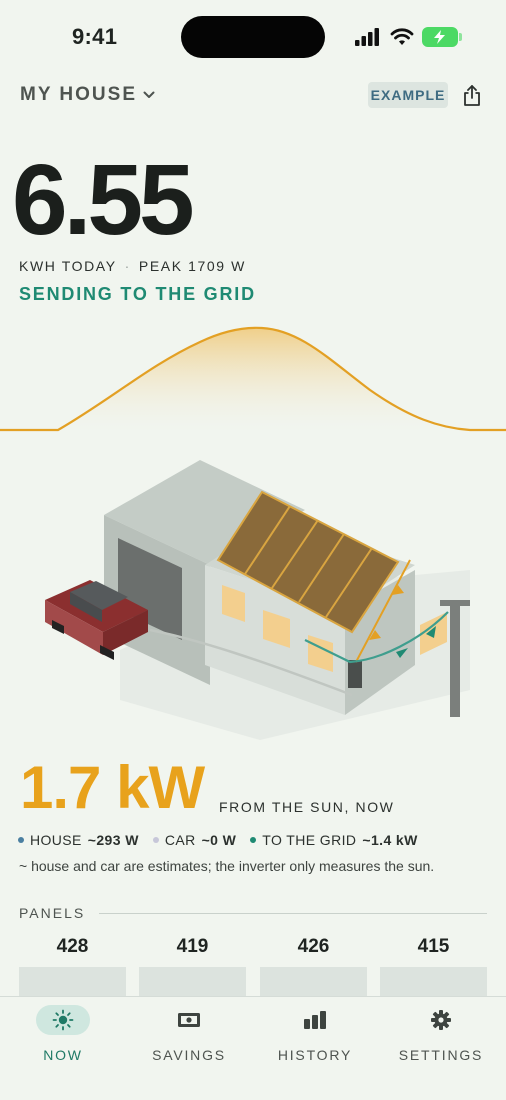  What do you see at coordinates (63, 1055) in the screenshot?
I see `tab-label: NOW` at bounding box center [63, 1055].